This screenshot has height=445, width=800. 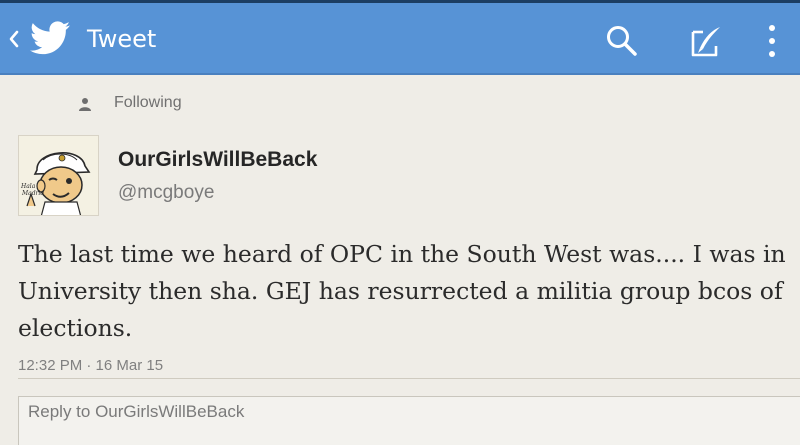 I want to click on twitter-bird-icon, so click(x=50, y=38).